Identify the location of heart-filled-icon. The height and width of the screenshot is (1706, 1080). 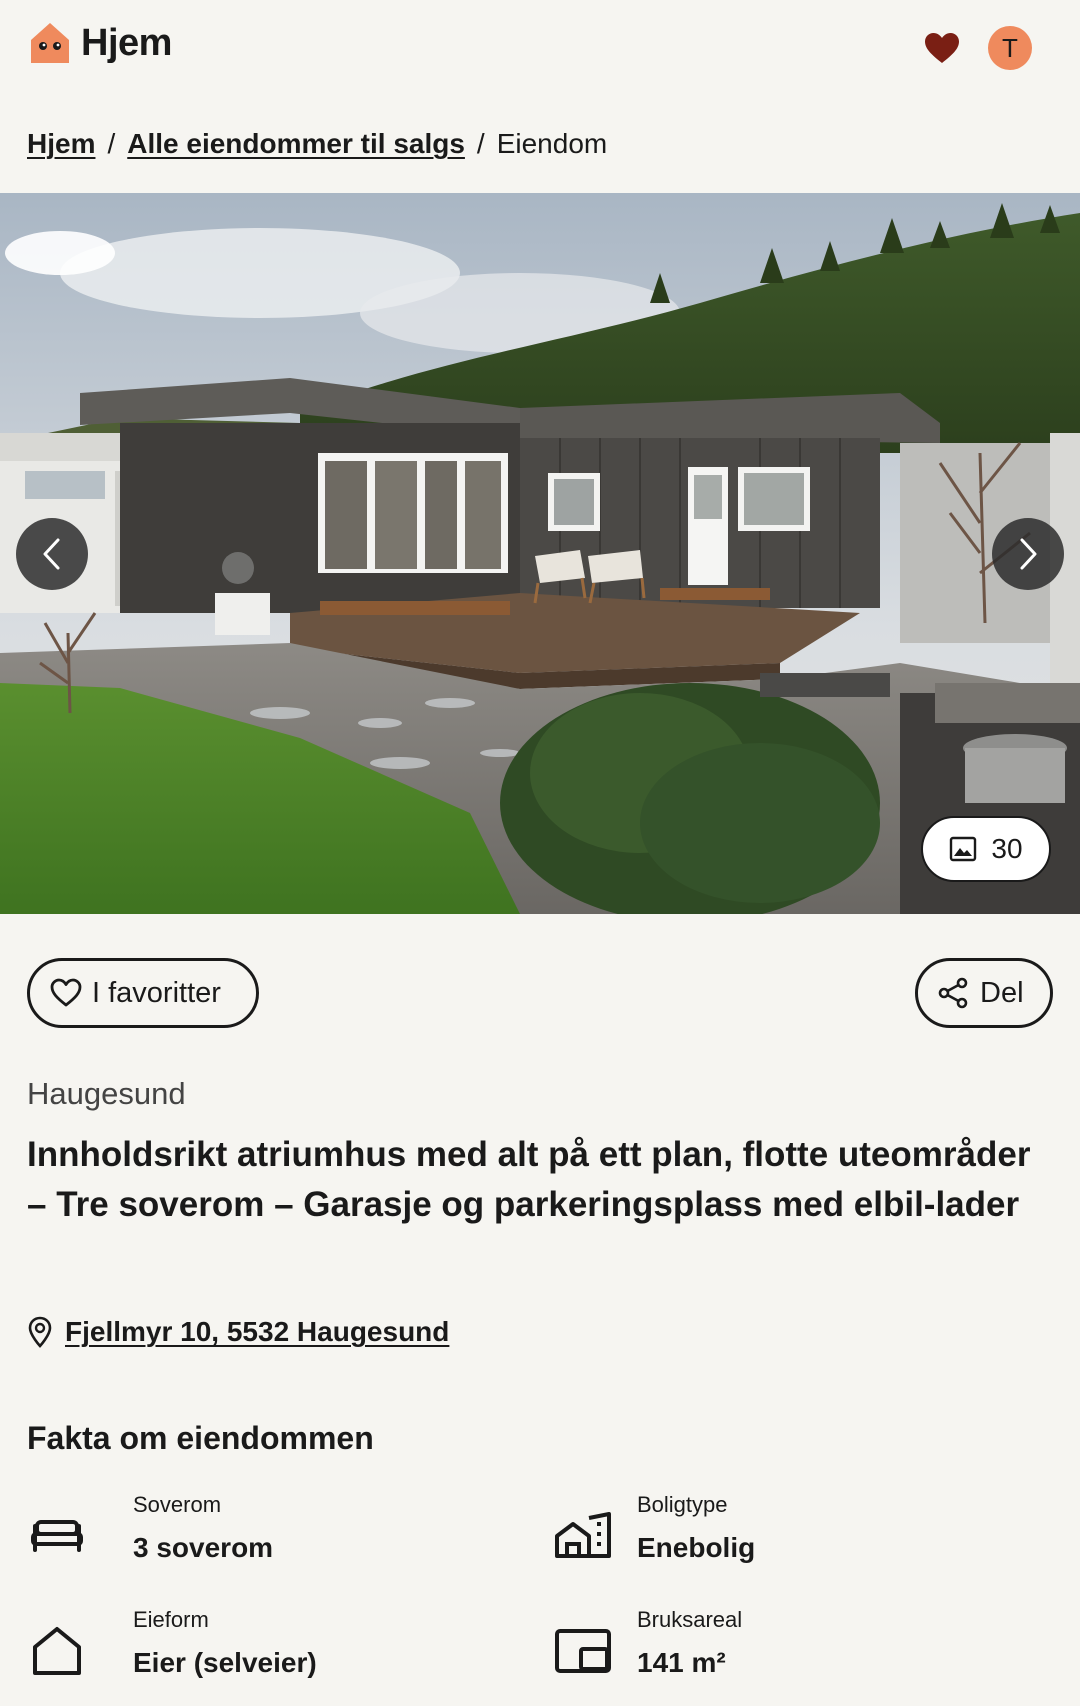
(942, 48).